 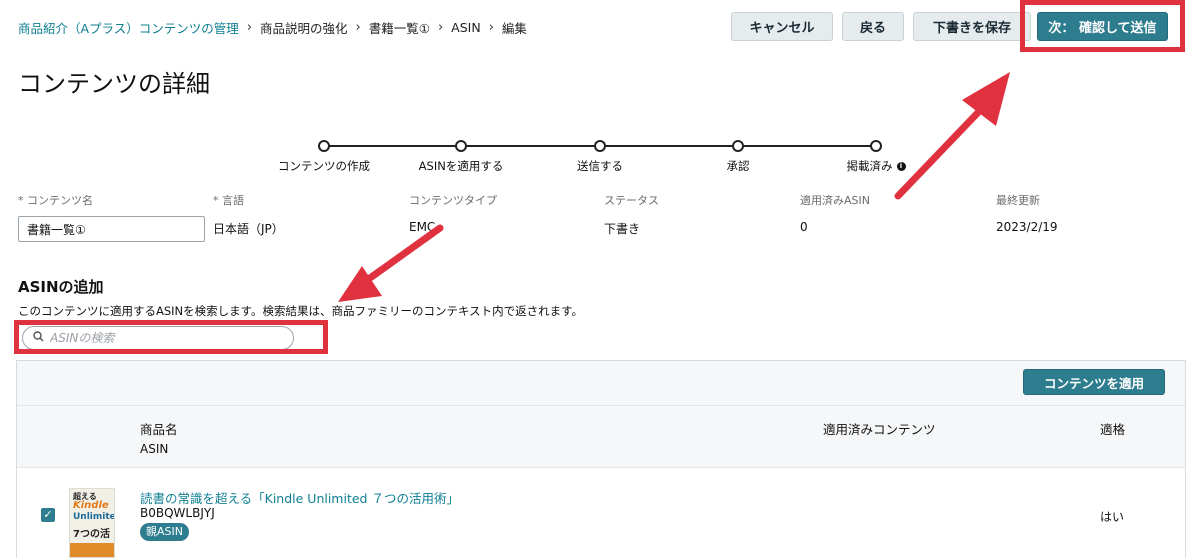 I want to click on asin-section-title: ASINの追加, so click(x=61, y=287).